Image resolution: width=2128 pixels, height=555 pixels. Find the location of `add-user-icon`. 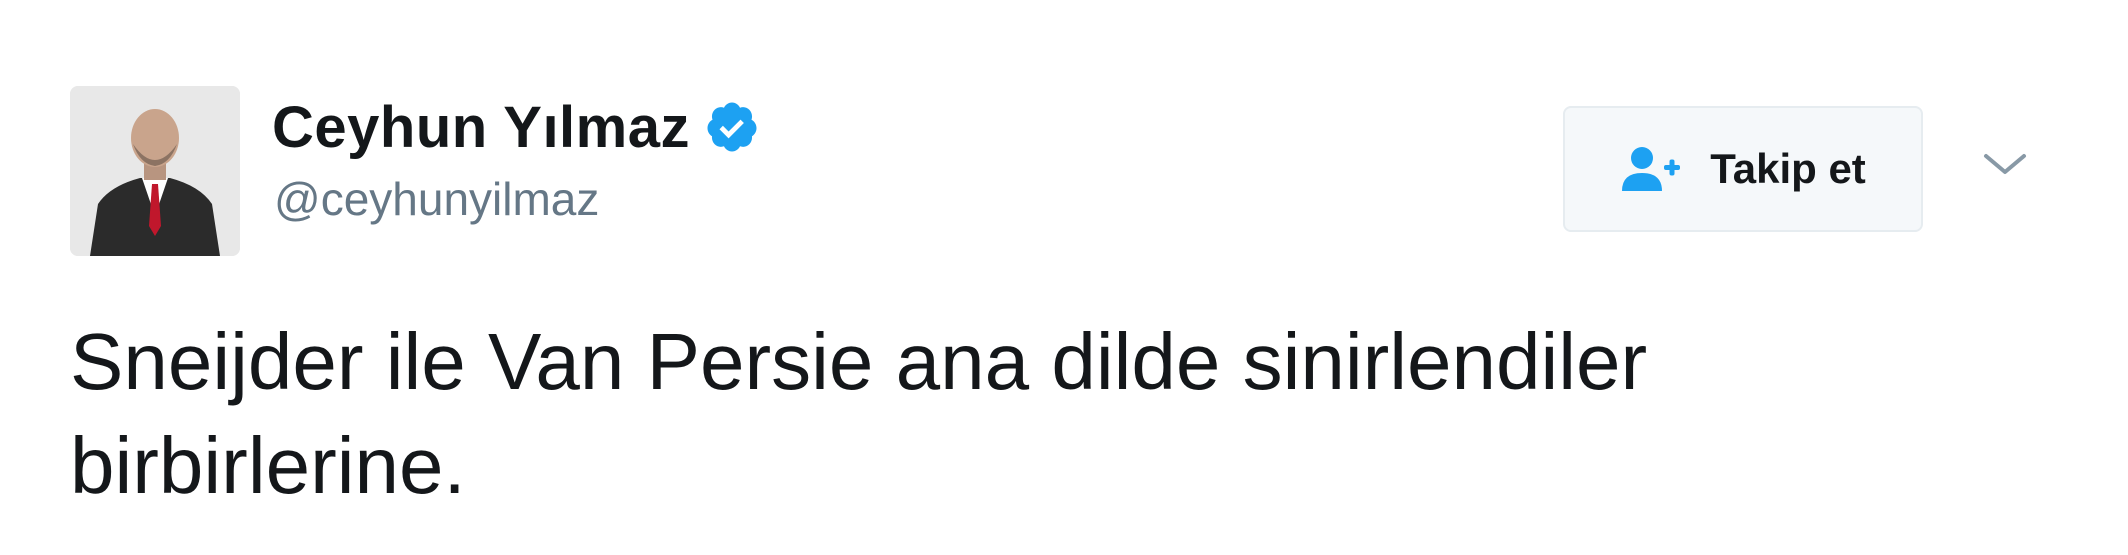

add-user-icon is located at coordinates (1653, 169).